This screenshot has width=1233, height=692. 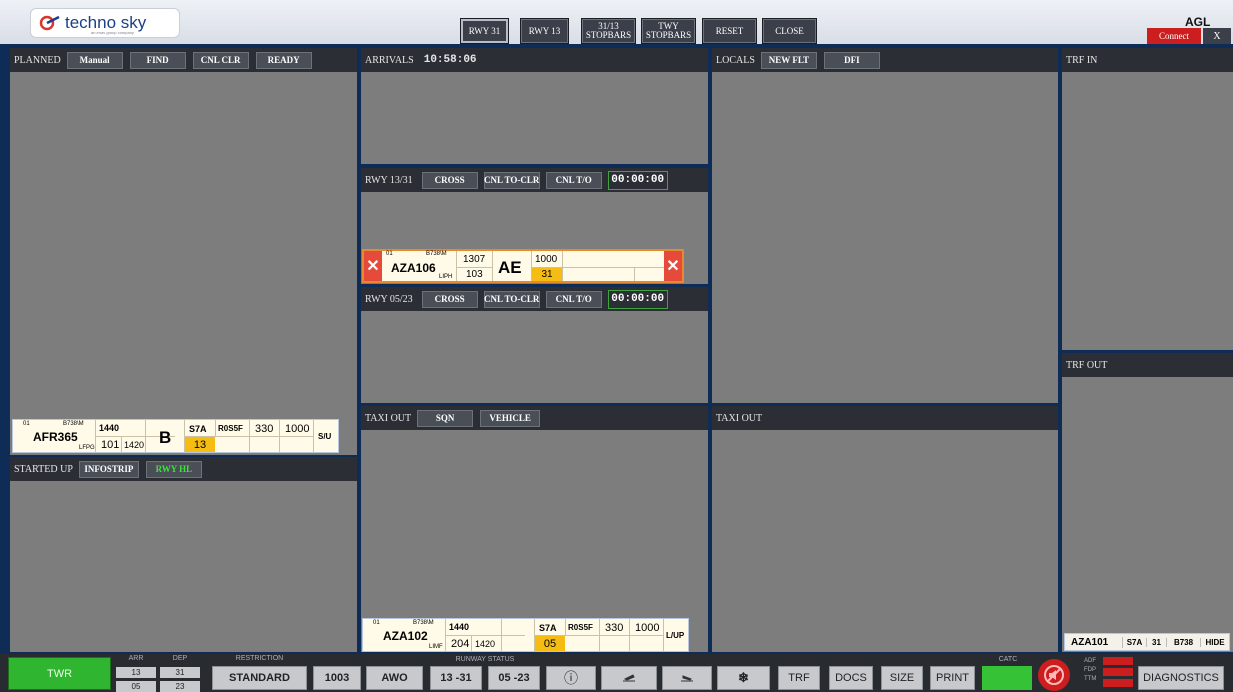 I want to click on twy-stopbars-button: TWY STOPBARS, so click(x=668, y=31).